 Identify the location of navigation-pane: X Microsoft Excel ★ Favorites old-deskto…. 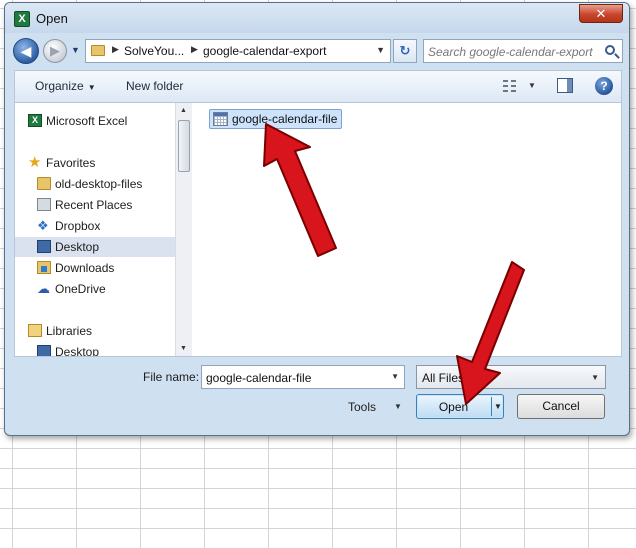
(95, 229).